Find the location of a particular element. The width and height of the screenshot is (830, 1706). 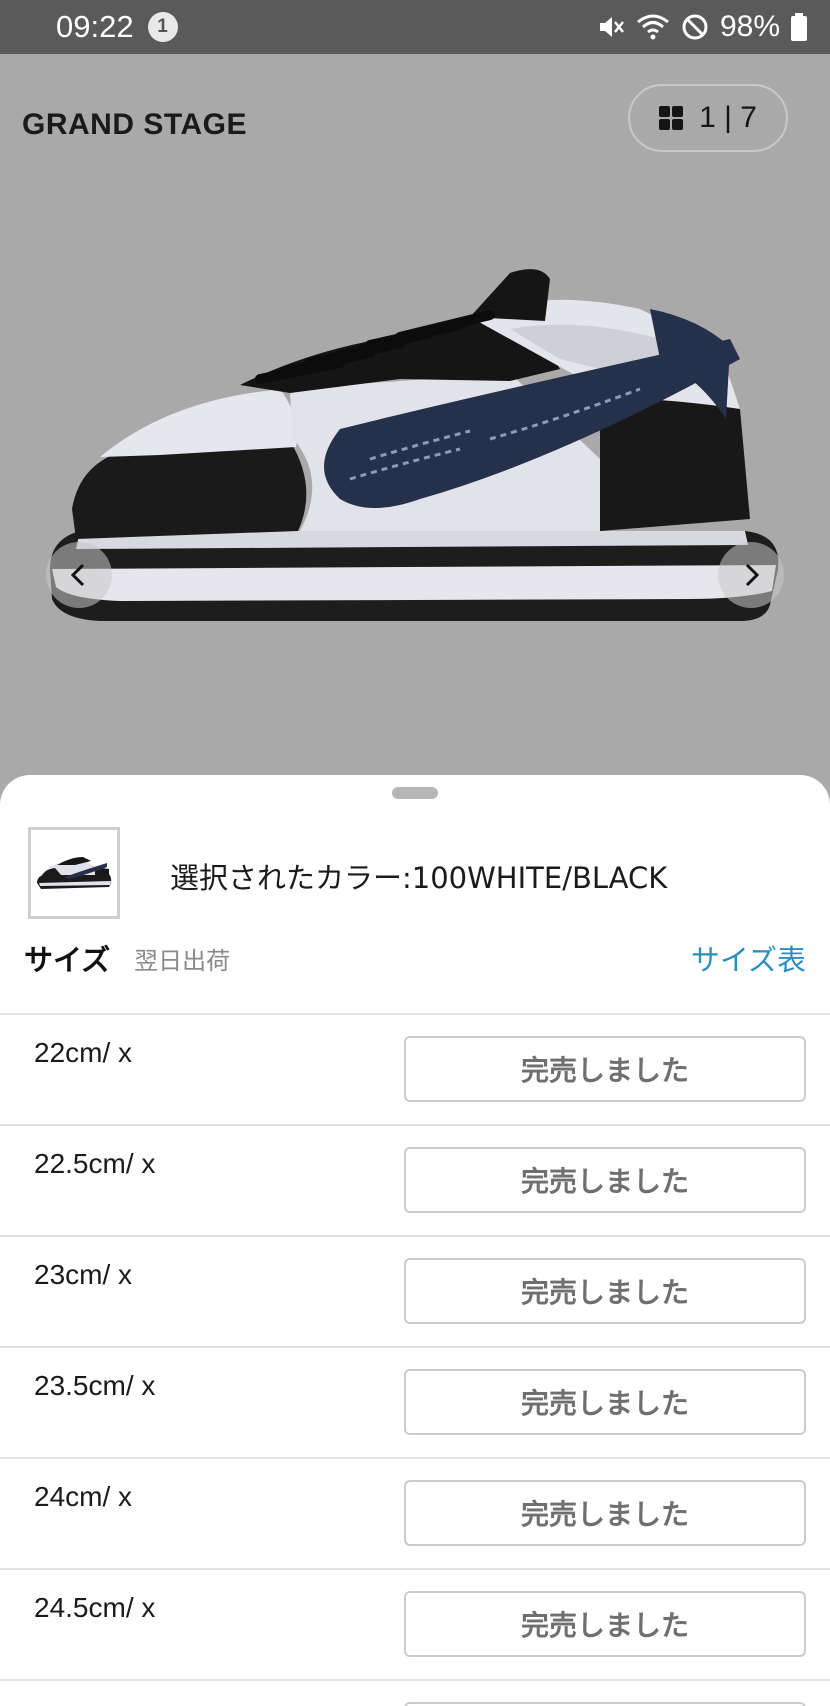

image-counter-text: 1 | 7 is located at coordinates (728, 117).